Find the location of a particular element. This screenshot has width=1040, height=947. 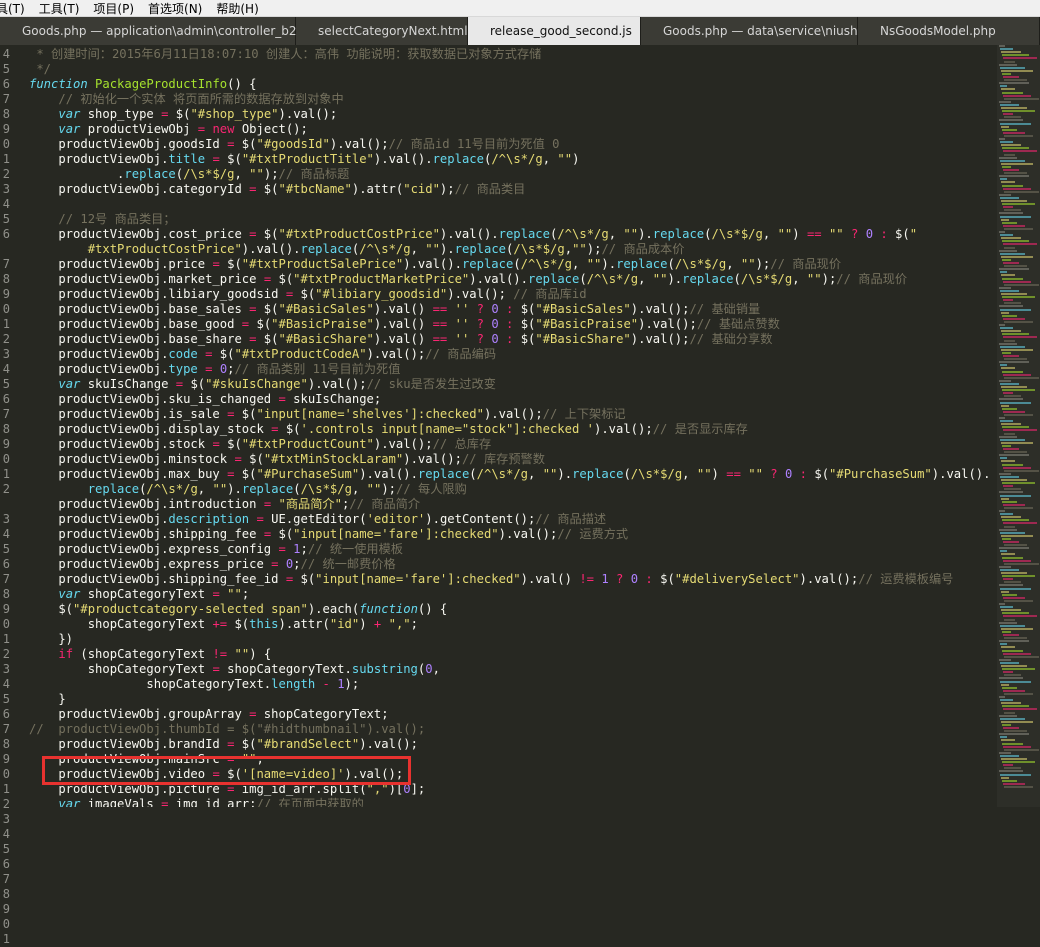

code-token: // 总库存 is located at coordinates (462, 444).